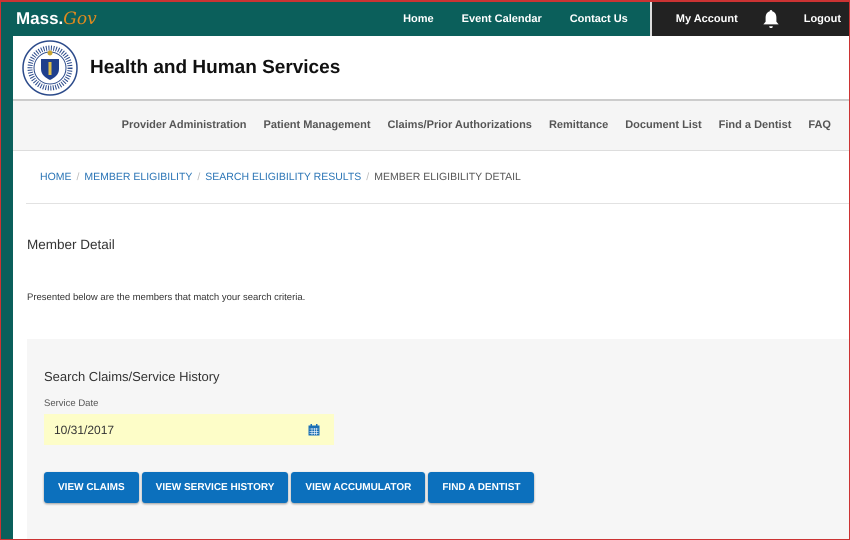  Describe the element at coordinates (215, 67) in the screenshot. I see `site-title: Health and Human Services` at that location.